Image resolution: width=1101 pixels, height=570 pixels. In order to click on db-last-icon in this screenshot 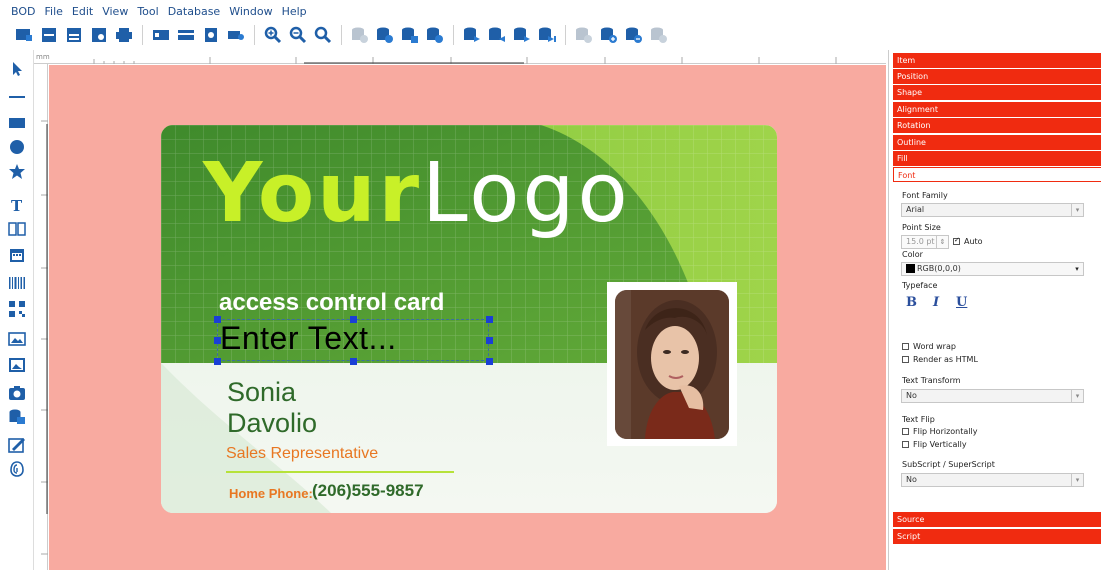, I will do `click(547, 35)`.